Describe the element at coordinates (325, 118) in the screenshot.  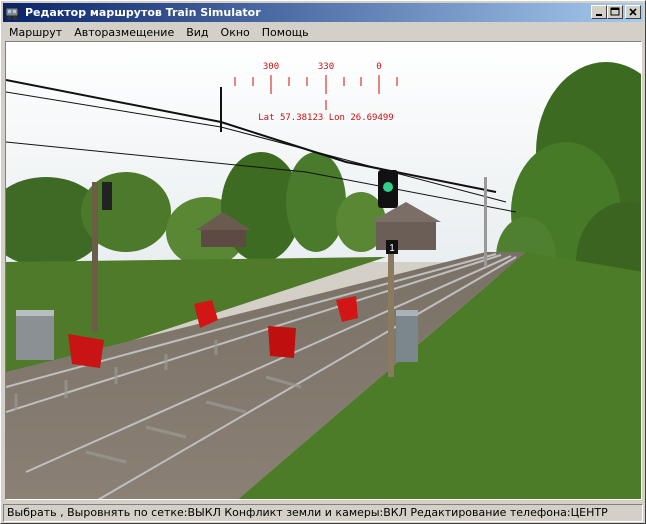
I see `compass-position: Lat 57.38123 Lon 26.69499` at that location.